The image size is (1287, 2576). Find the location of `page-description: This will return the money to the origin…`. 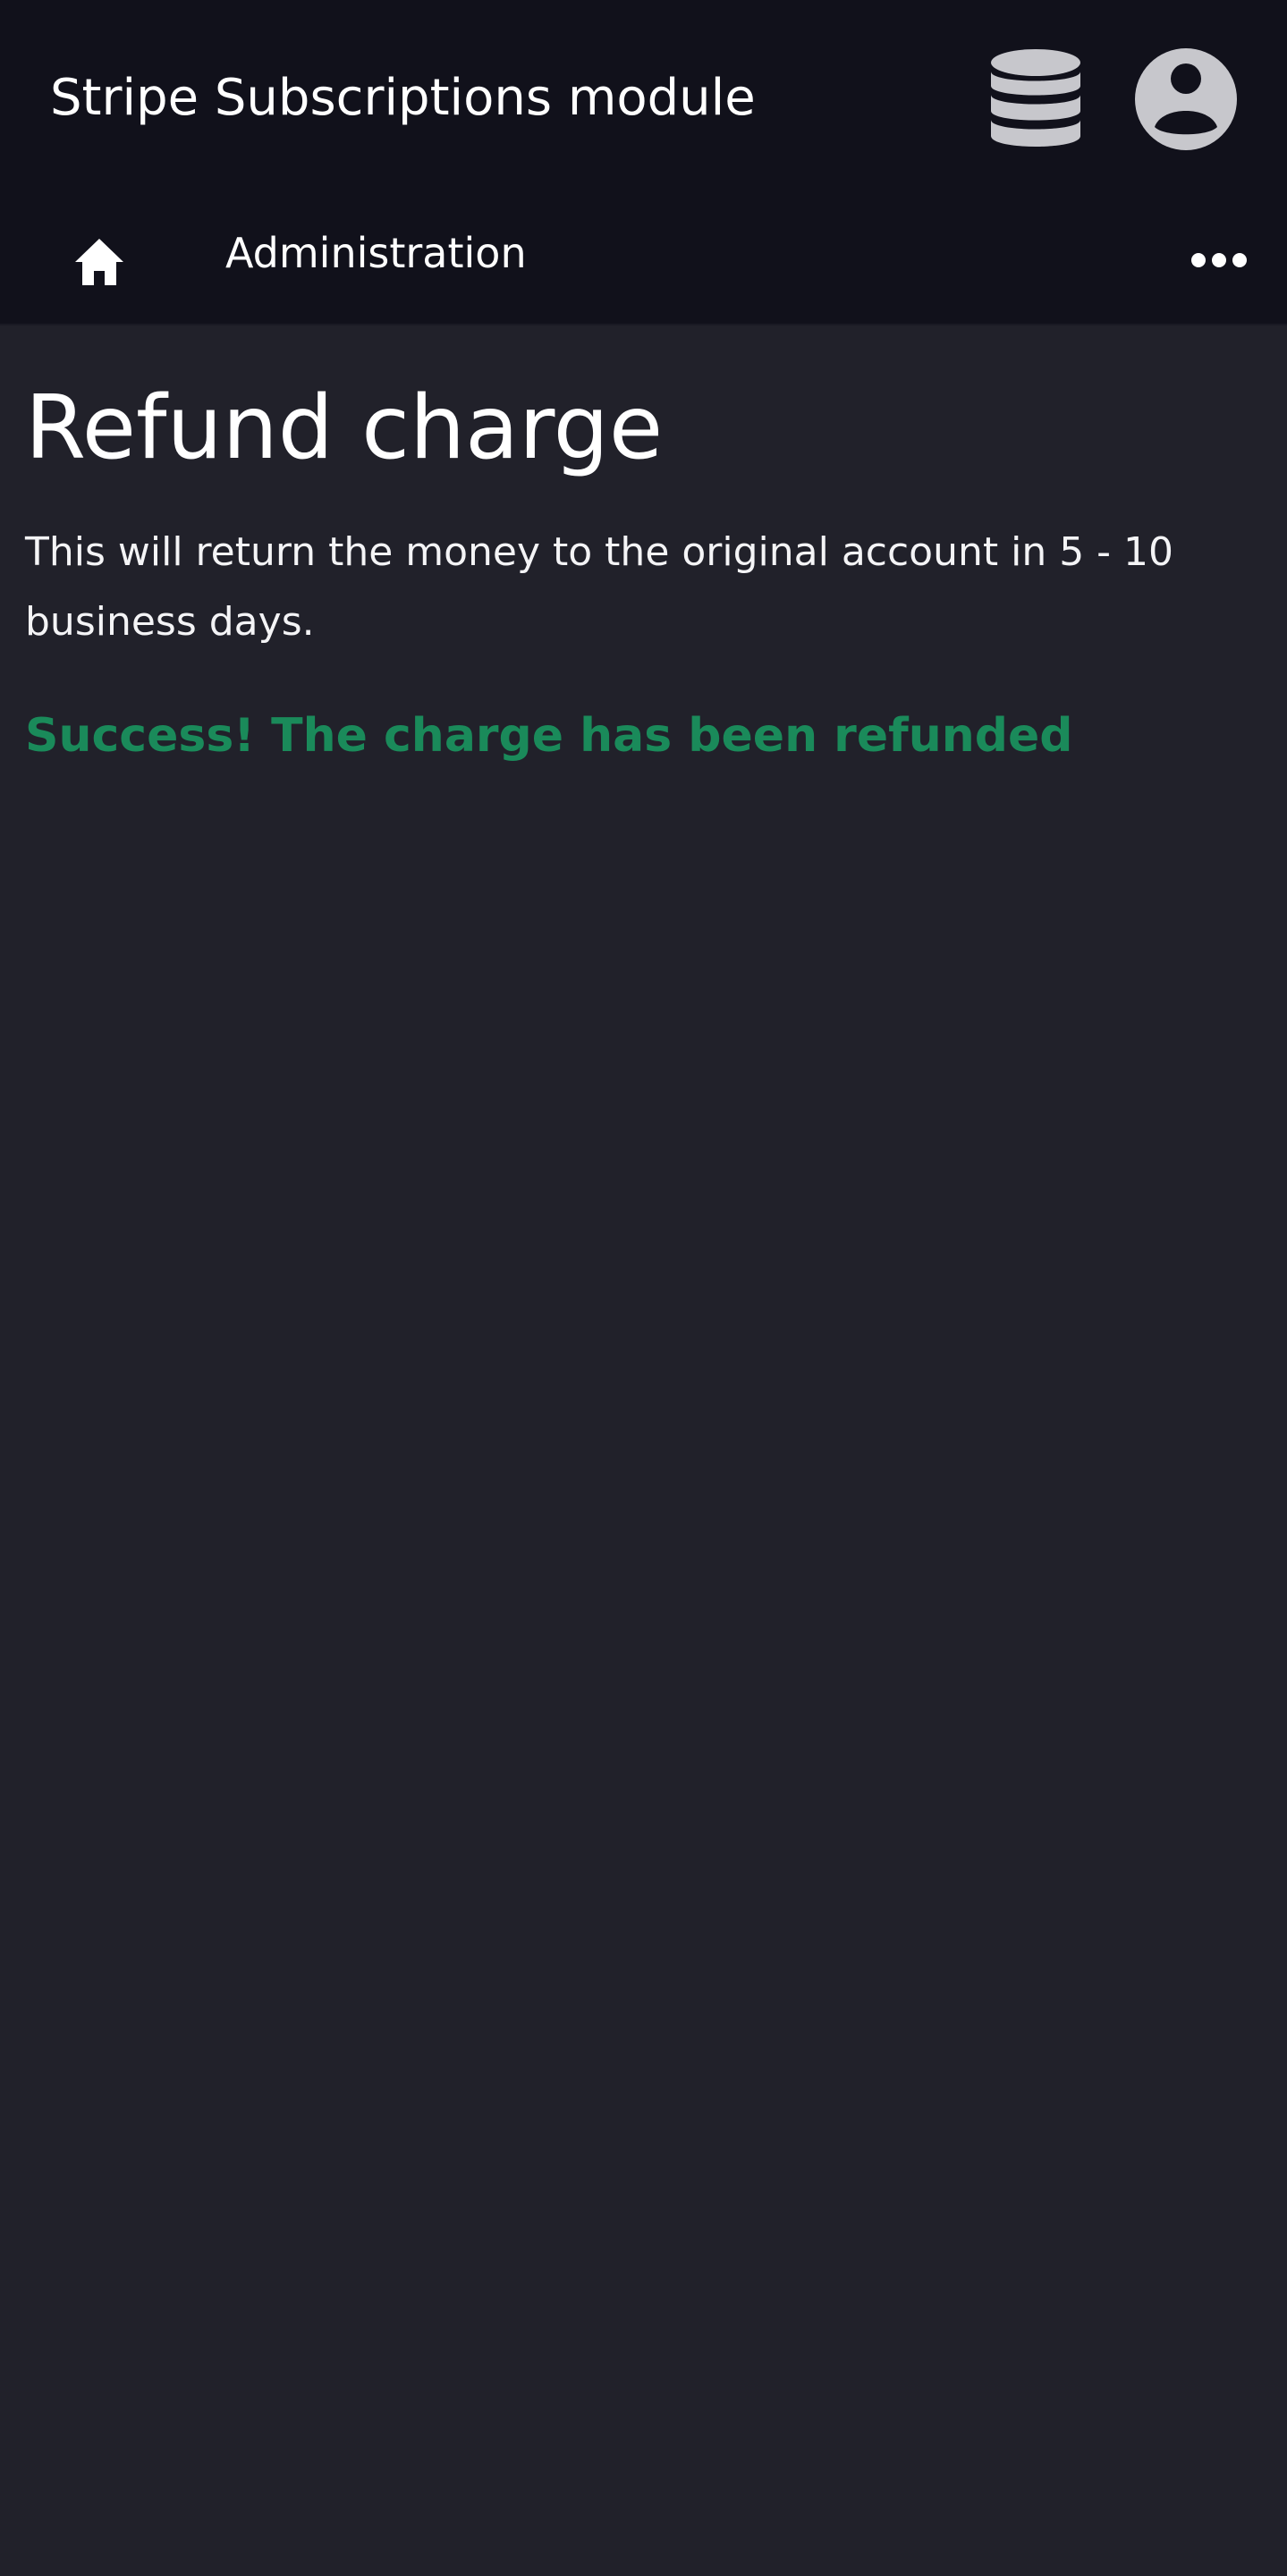

page-description: This will return the money to the origin… is located at coordinates (599, 587).